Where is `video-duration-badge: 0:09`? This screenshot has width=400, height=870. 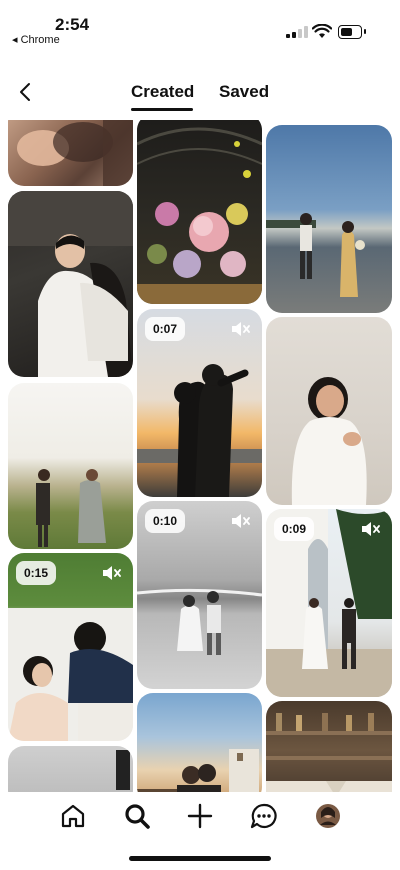 video-duration-badge: 0:09 is located at coordinates (294, 529).